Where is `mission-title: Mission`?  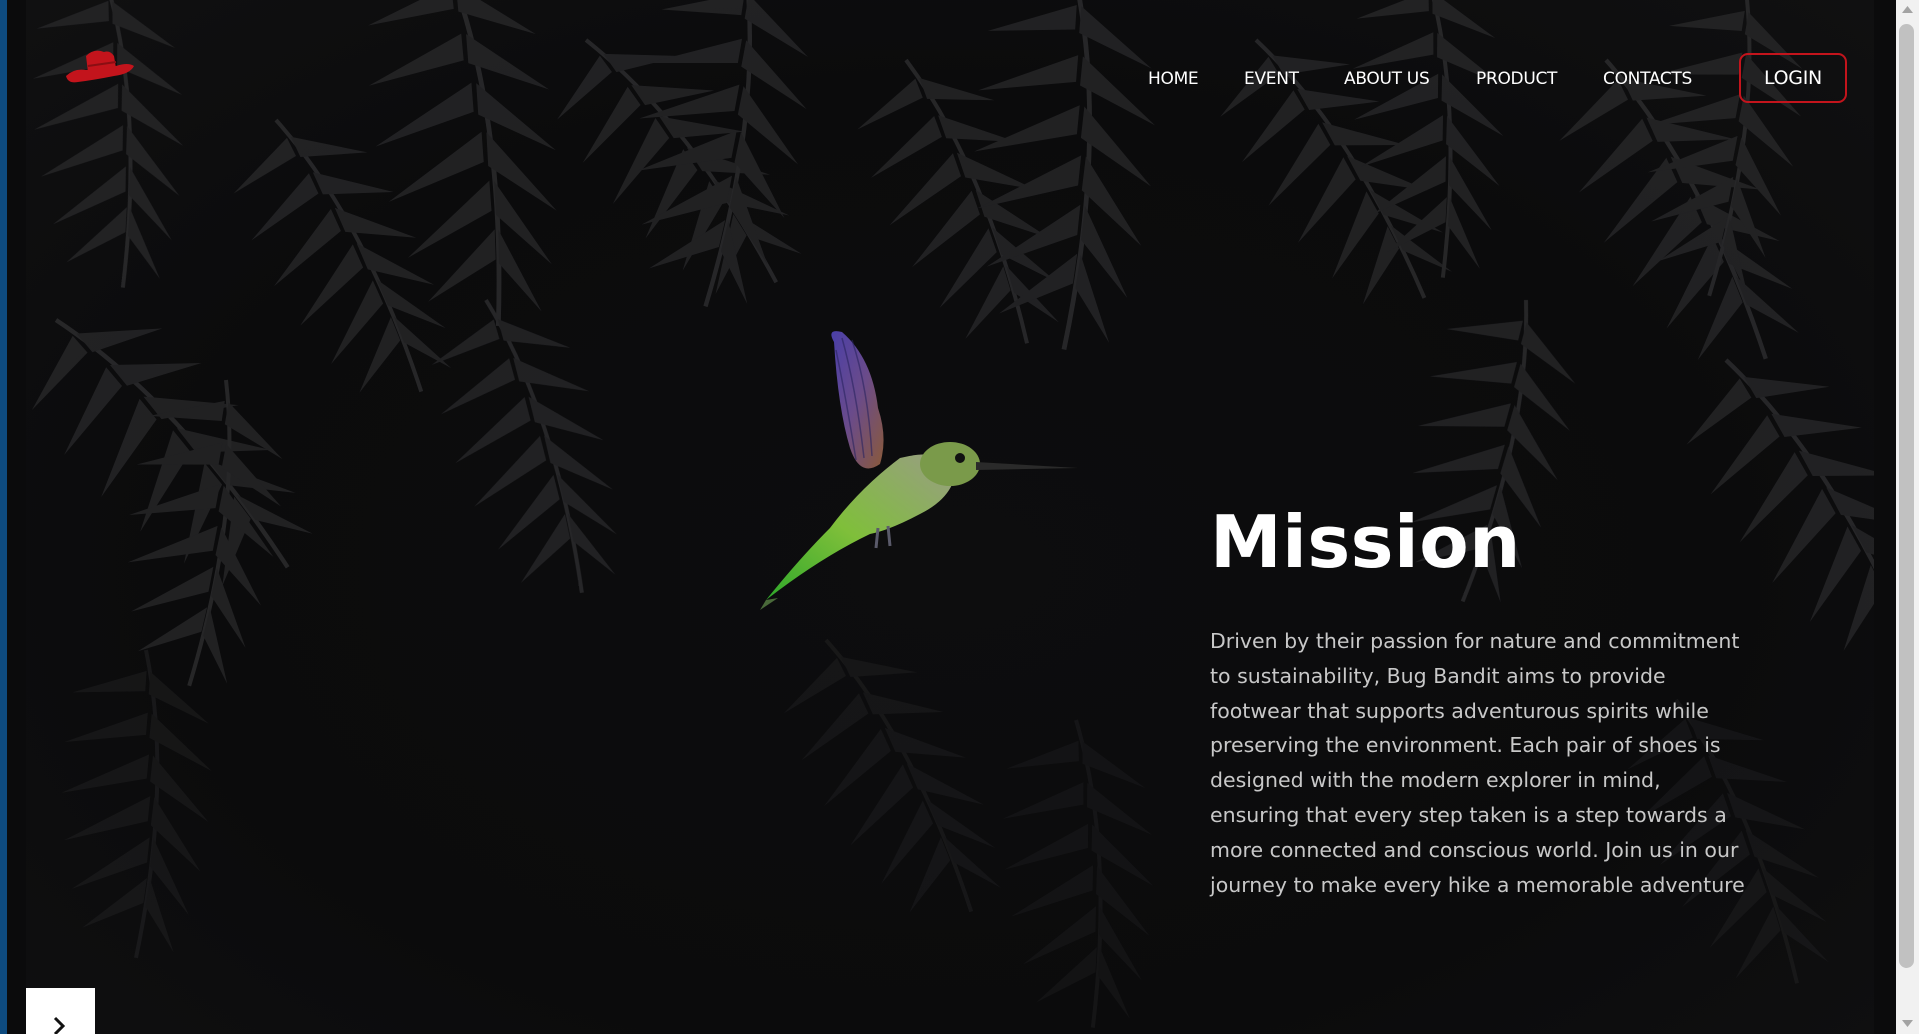 mission-title: Mission is located at coordinates (1365, 542).